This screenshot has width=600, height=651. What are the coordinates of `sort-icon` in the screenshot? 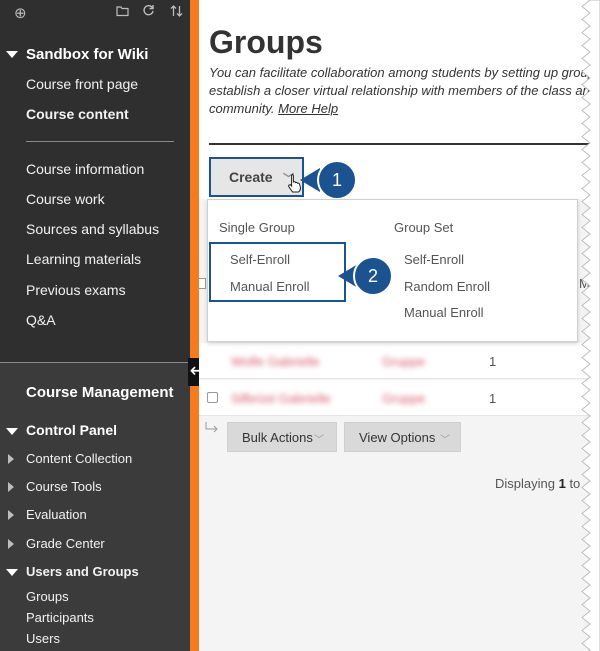 It's located at (176, 13).